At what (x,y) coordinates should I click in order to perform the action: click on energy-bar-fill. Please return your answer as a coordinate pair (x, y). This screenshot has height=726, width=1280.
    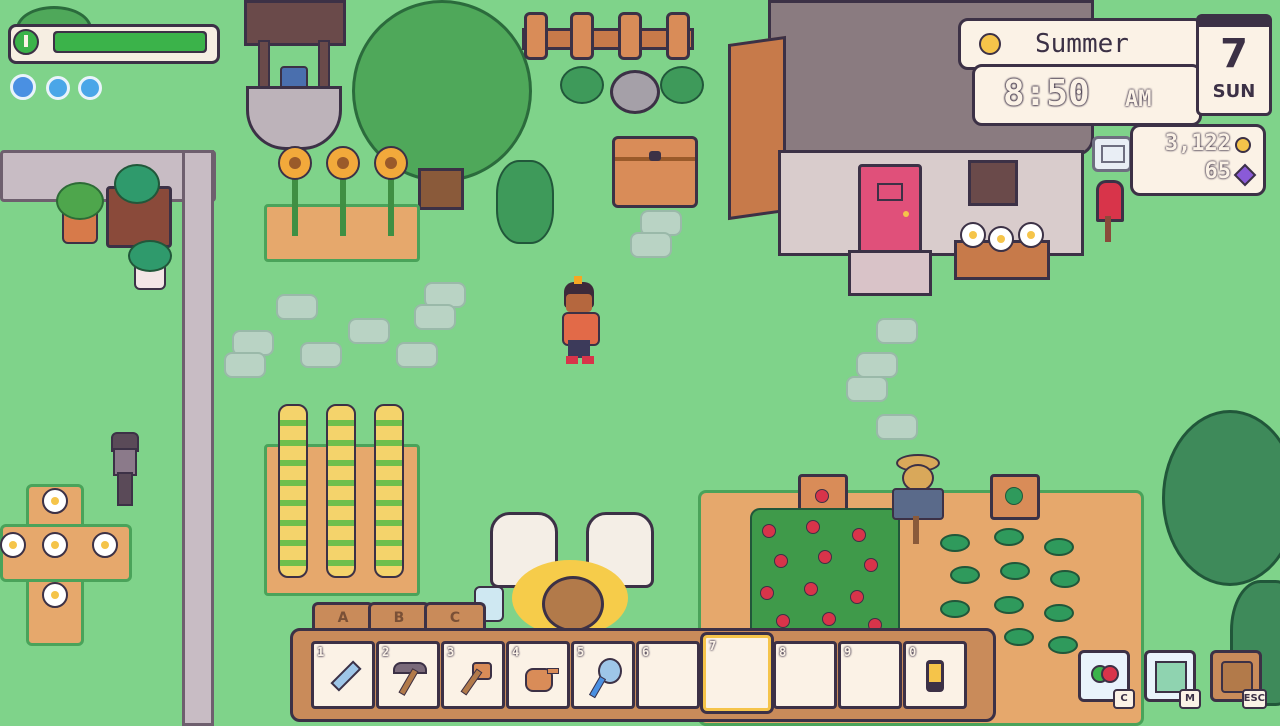
    Looking at the image, I should click on (130, 42).